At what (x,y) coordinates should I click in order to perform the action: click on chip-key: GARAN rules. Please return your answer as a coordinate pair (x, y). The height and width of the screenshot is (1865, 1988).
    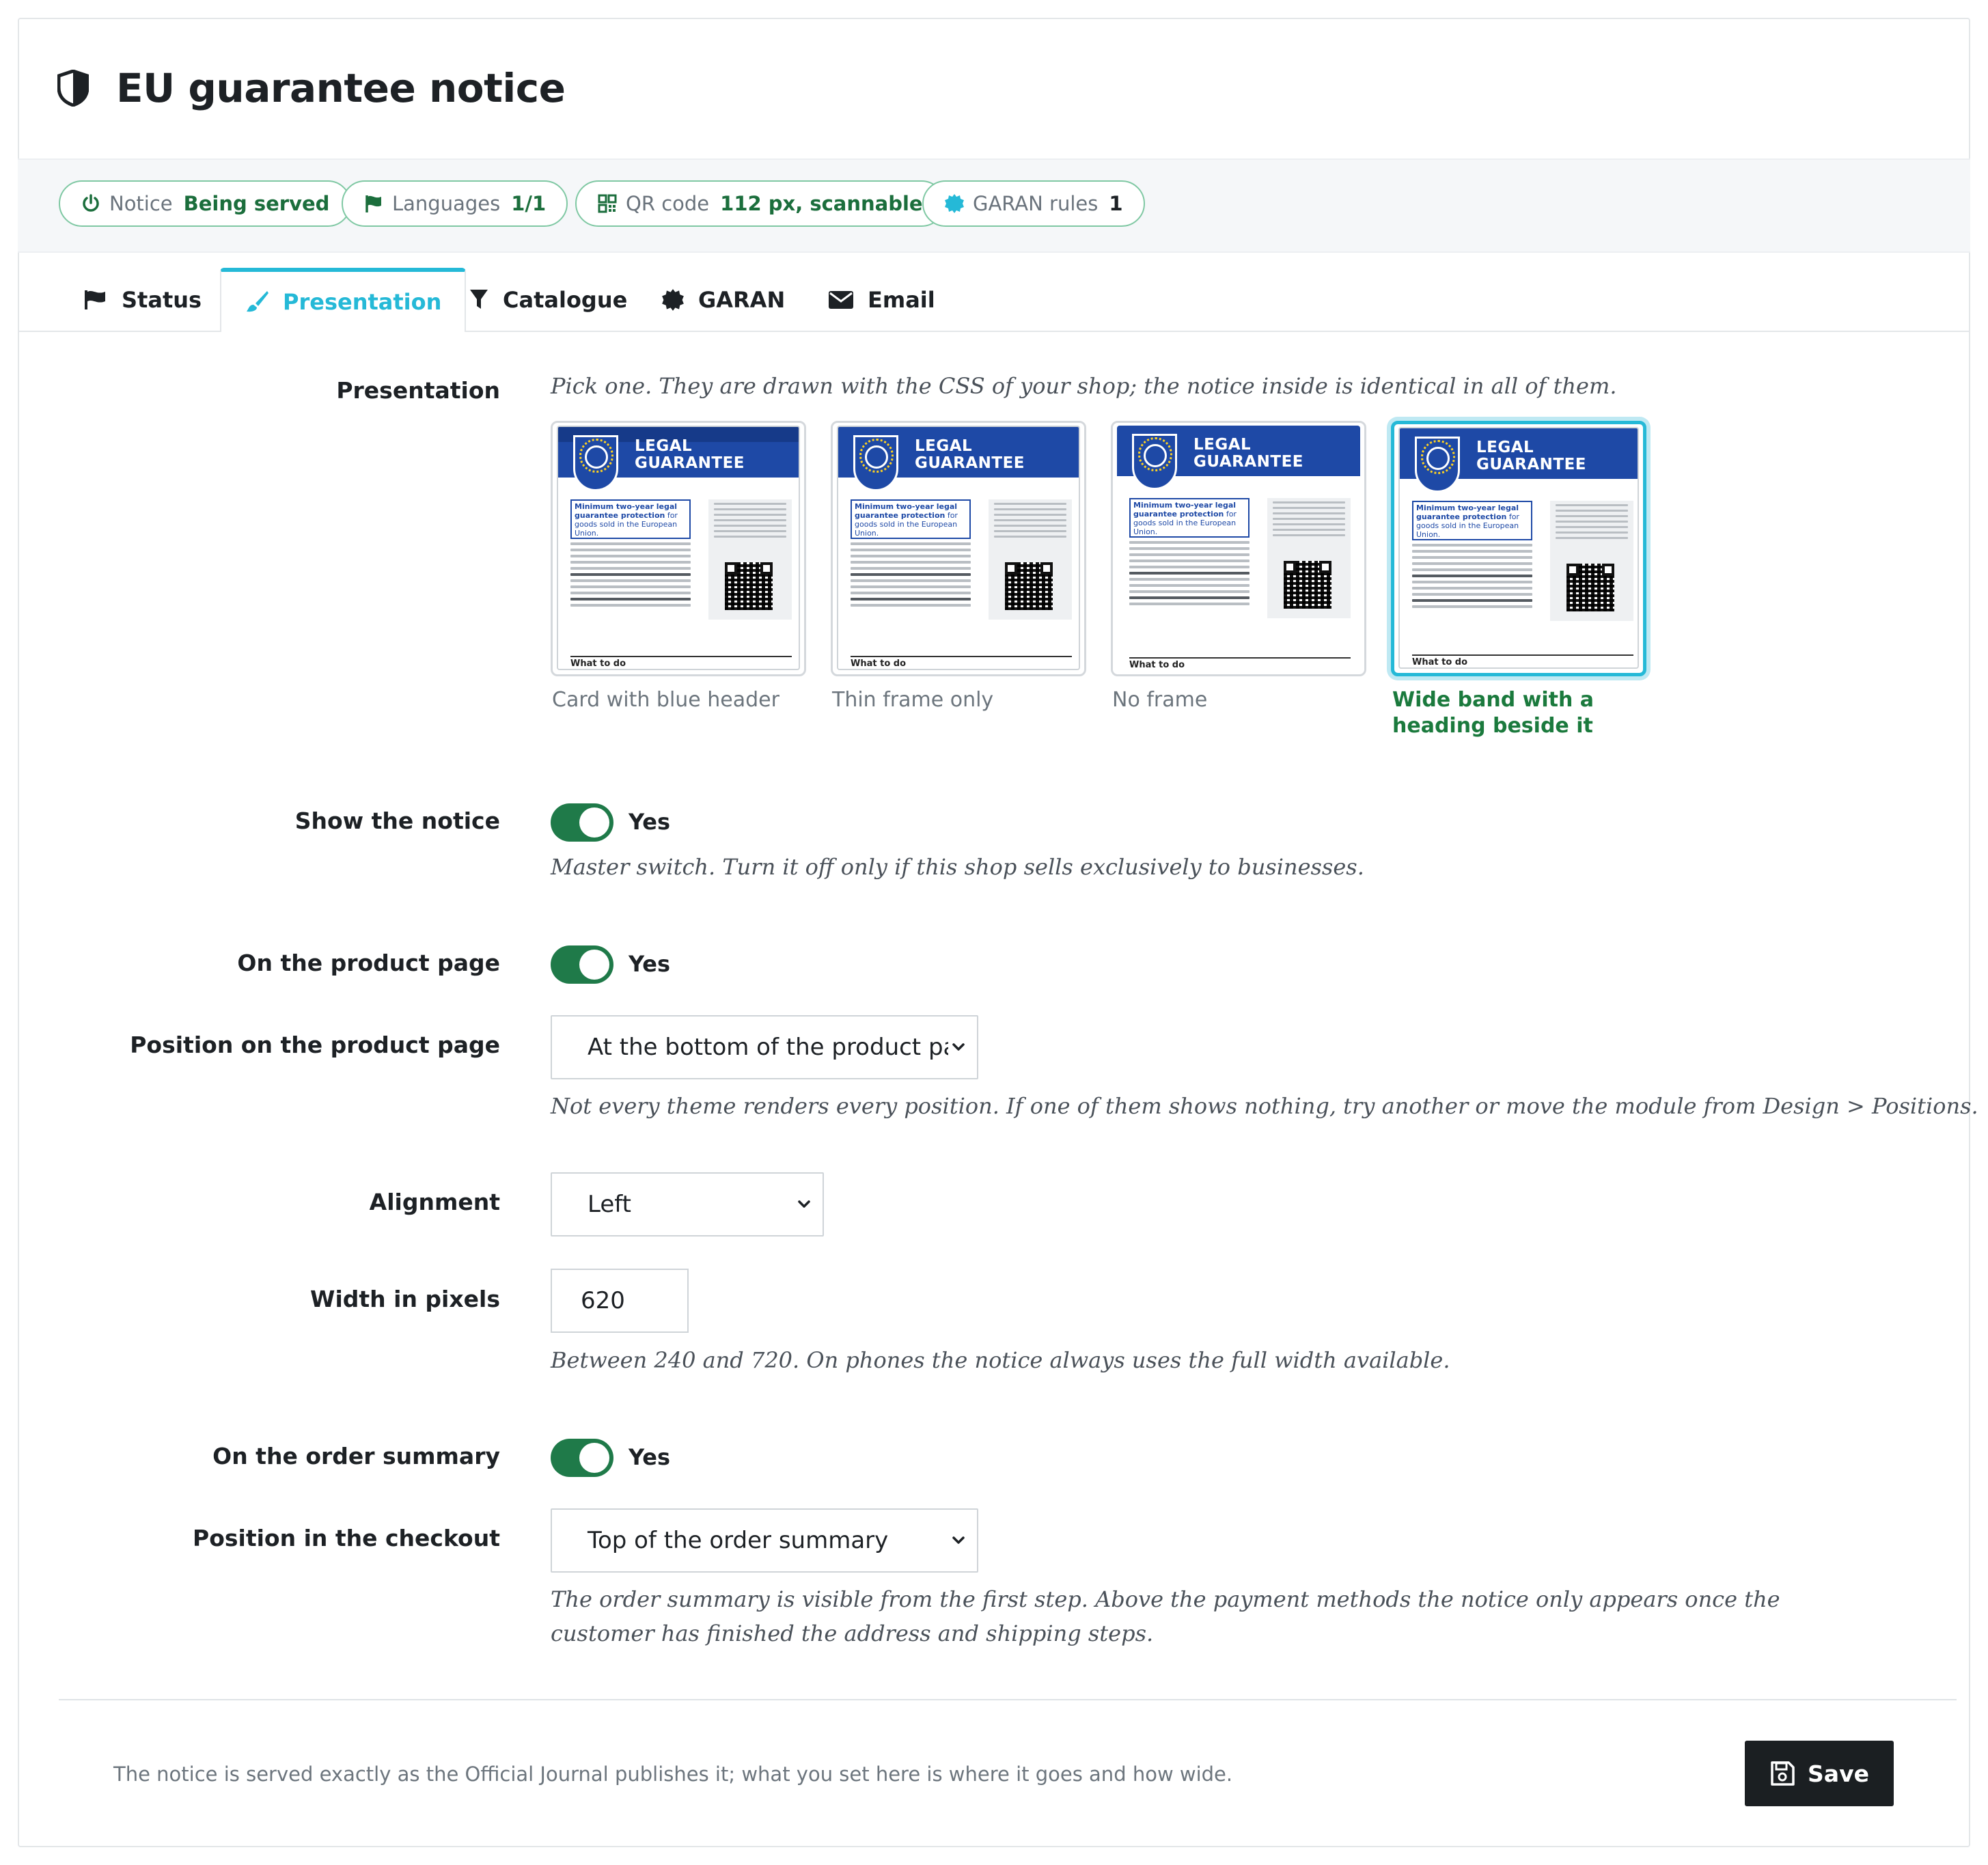
    Looking at the image, I should click on (1036, 204).